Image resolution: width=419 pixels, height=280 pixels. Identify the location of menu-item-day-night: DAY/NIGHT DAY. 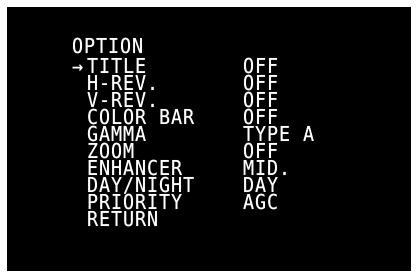
(209, 185).